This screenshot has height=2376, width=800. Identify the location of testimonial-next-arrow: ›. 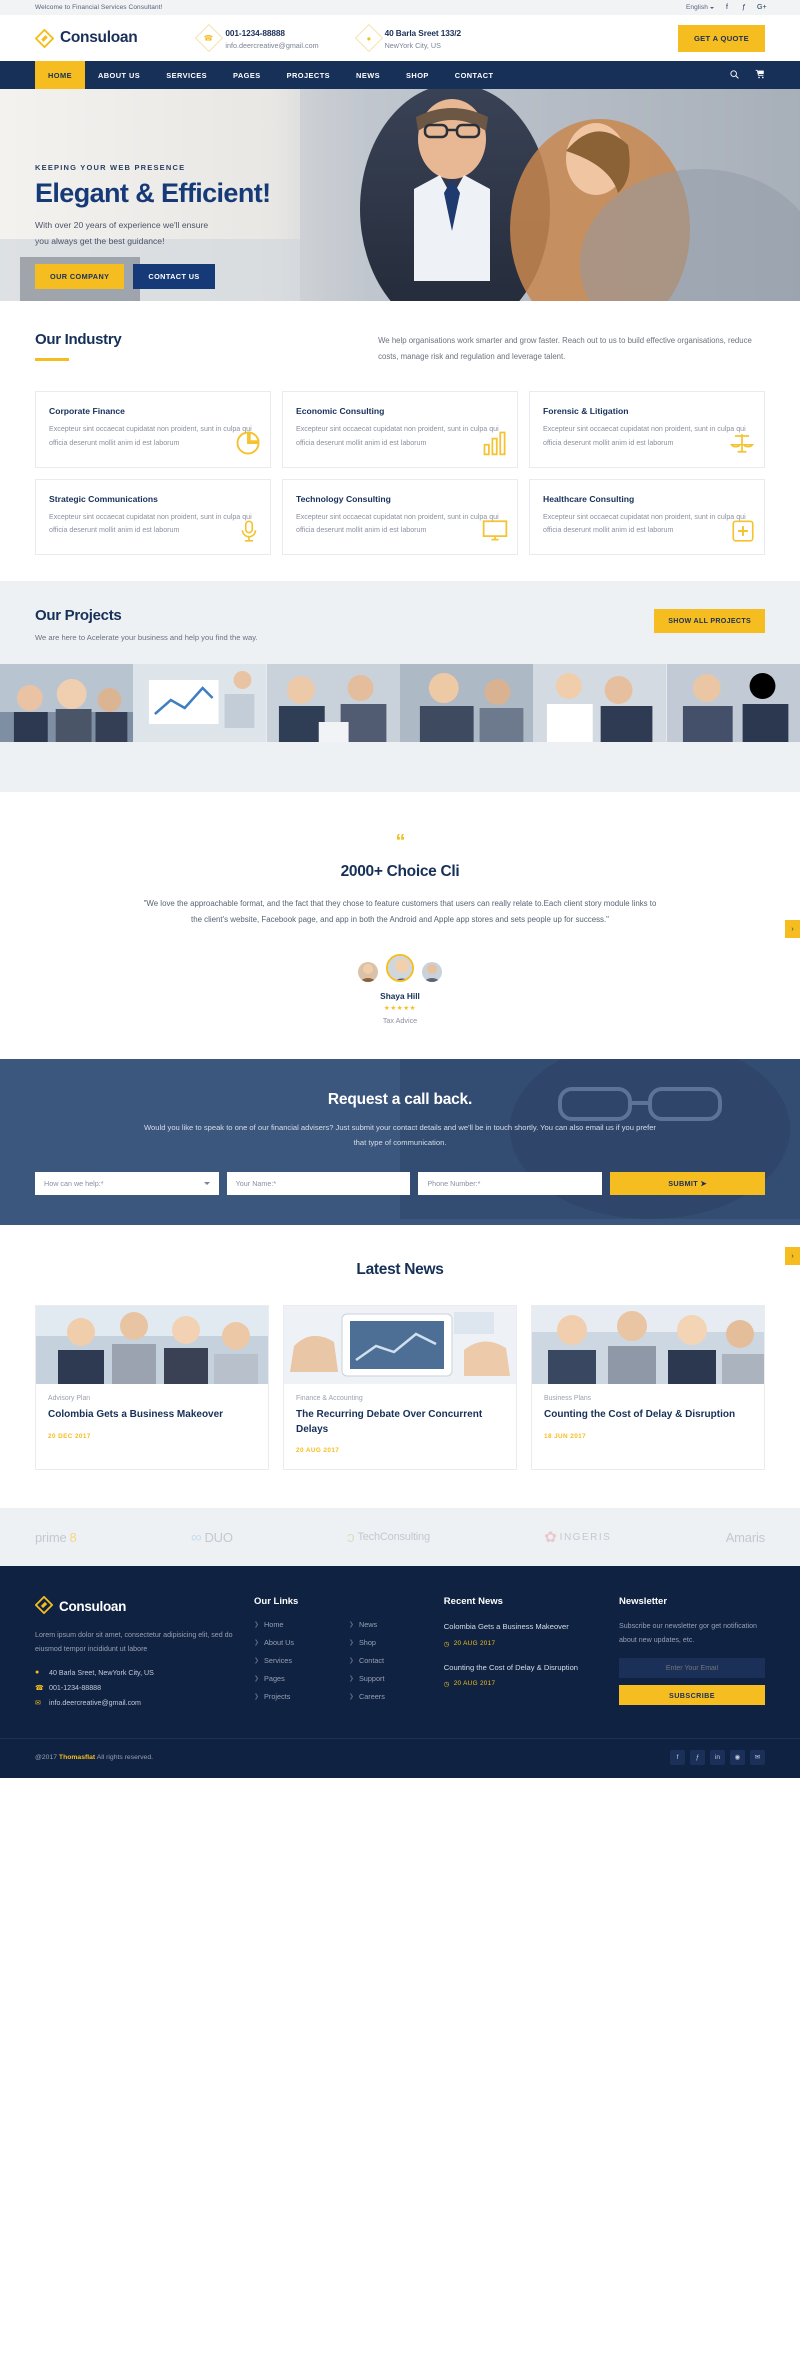
(792, 929).